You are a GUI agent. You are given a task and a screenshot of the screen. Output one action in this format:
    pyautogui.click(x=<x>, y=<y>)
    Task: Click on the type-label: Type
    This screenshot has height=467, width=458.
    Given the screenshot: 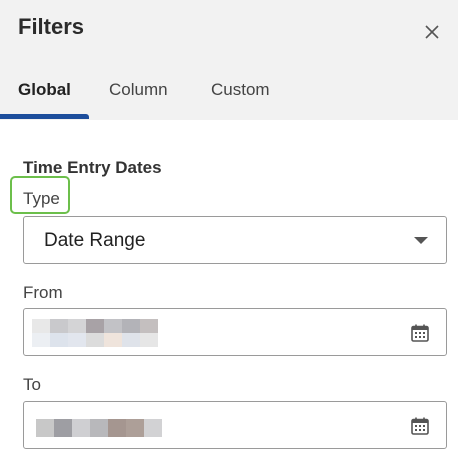 What is the action you would take?
    pyautogui.click(x=41, y=198)
    